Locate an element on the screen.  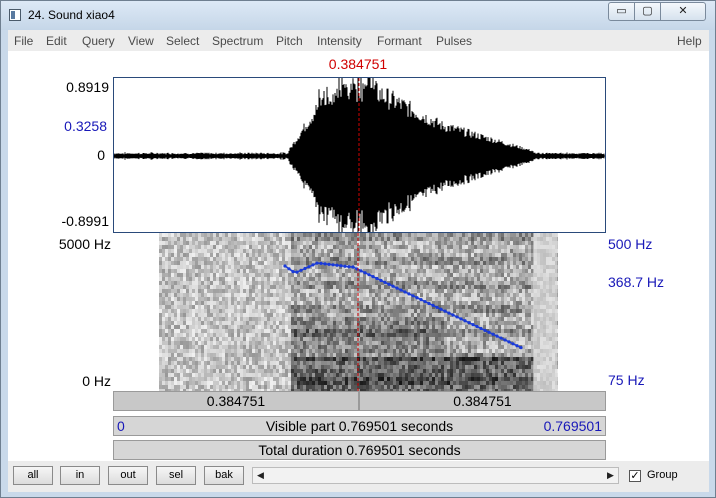
group-checkbox: ✓ is located at coordinates (635, 476).